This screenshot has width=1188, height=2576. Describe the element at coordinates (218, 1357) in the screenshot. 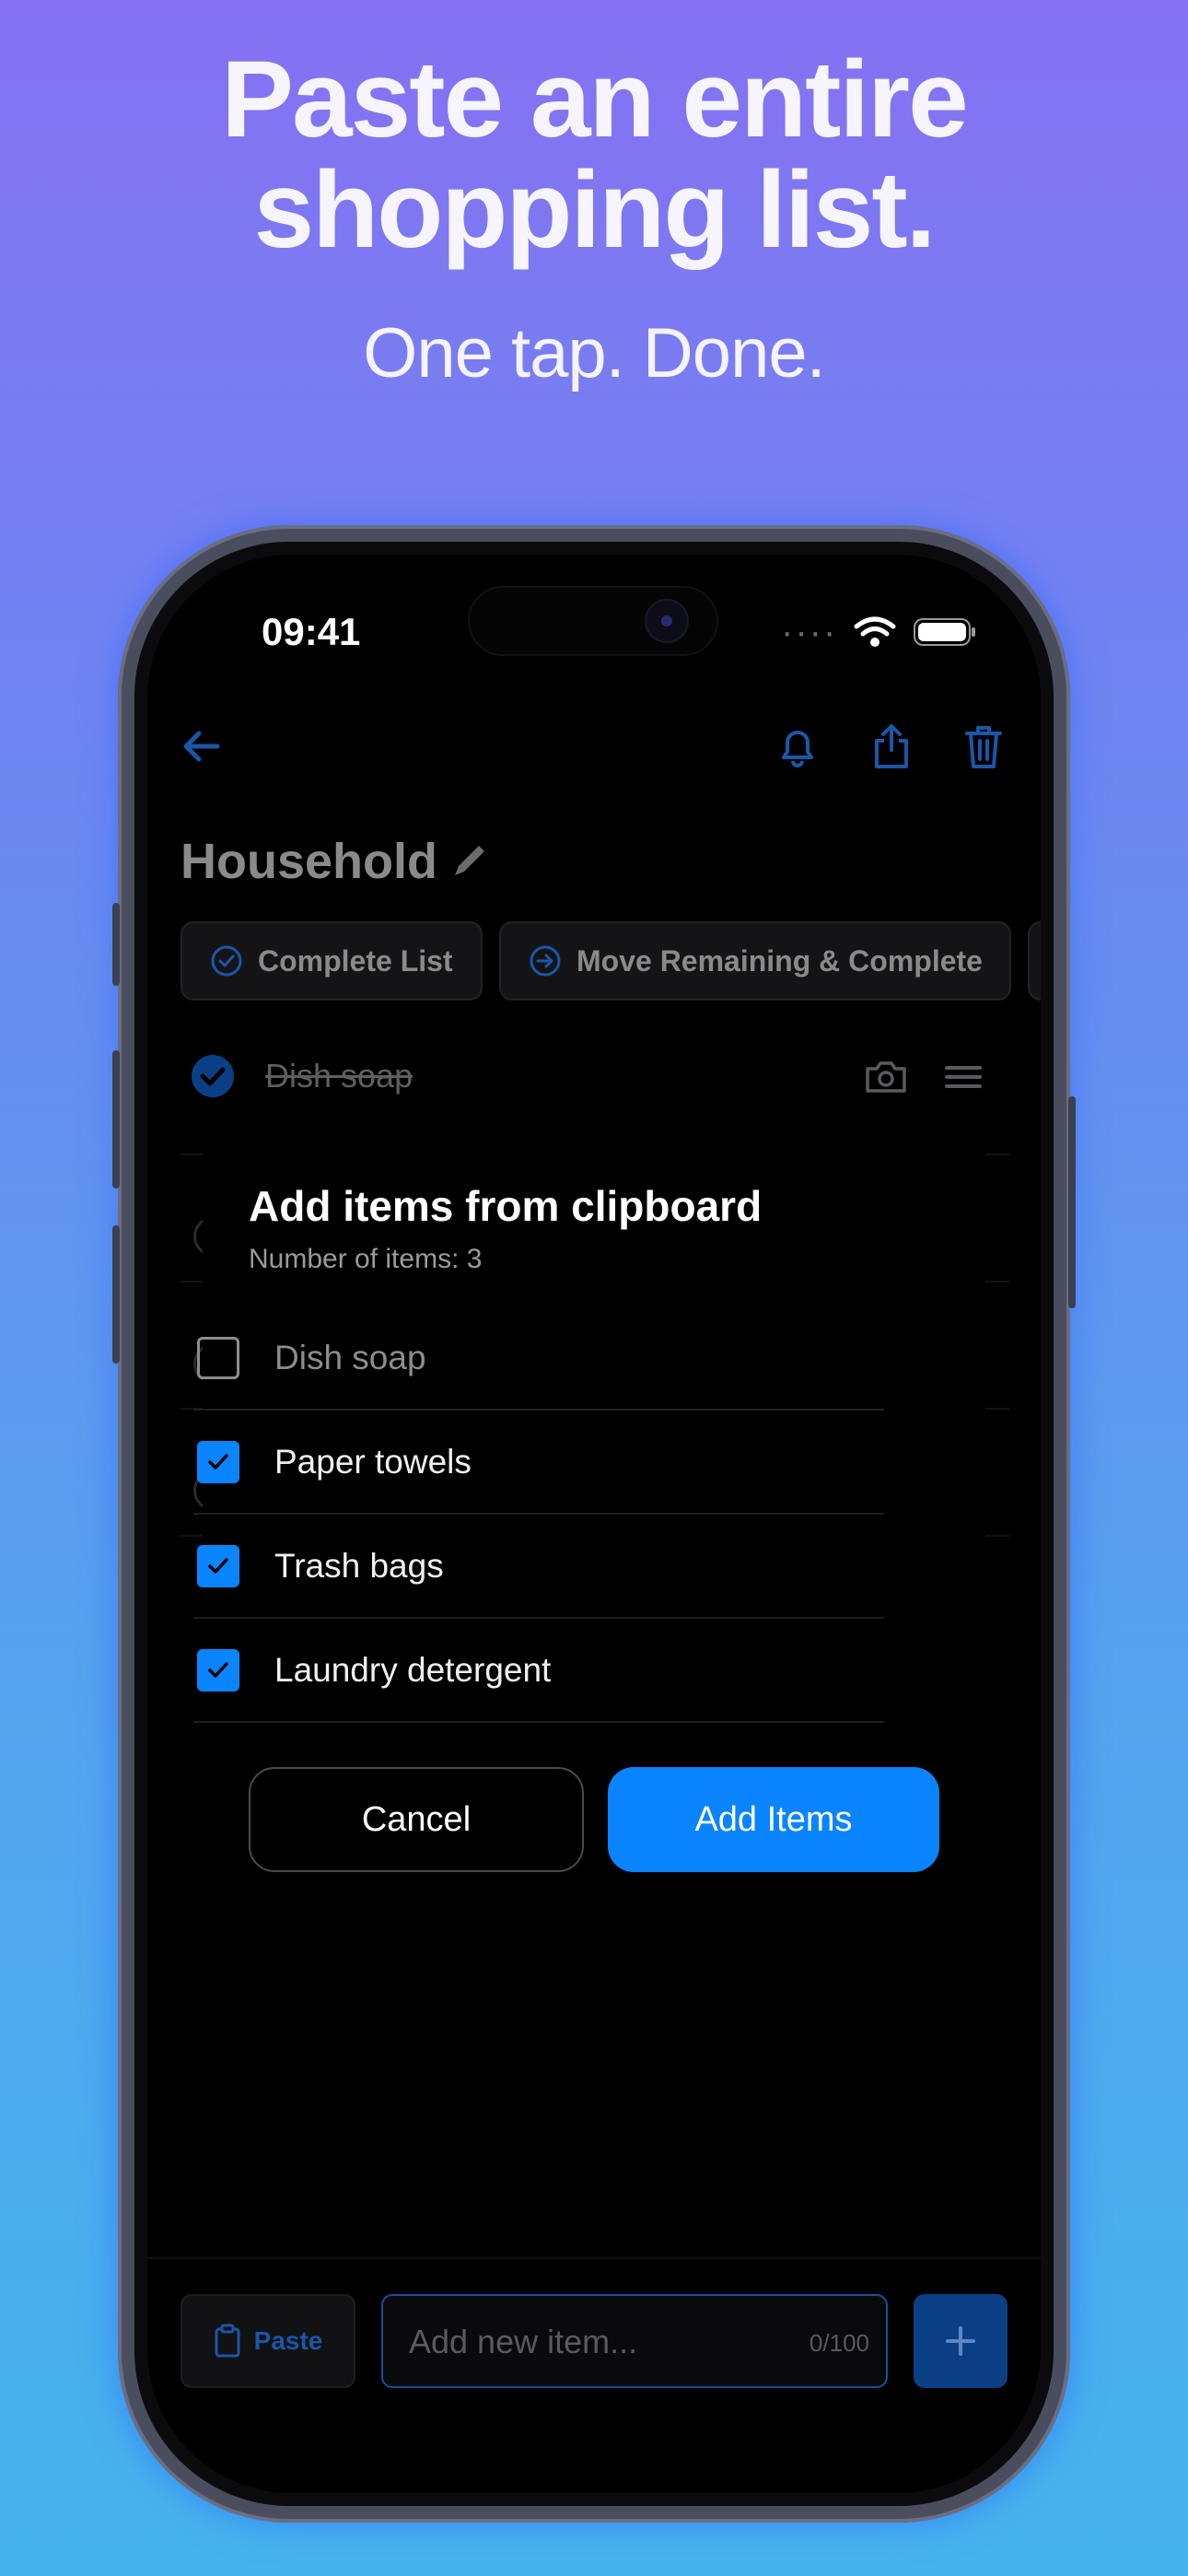

I see `checkbox-unchecked-icon` at that location.